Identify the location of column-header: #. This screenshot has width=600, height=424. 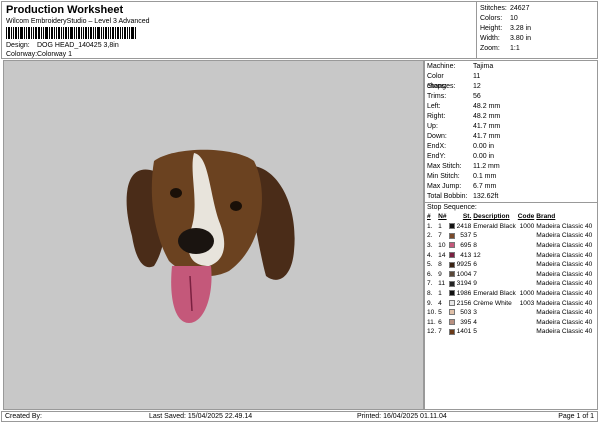
(429, 217).